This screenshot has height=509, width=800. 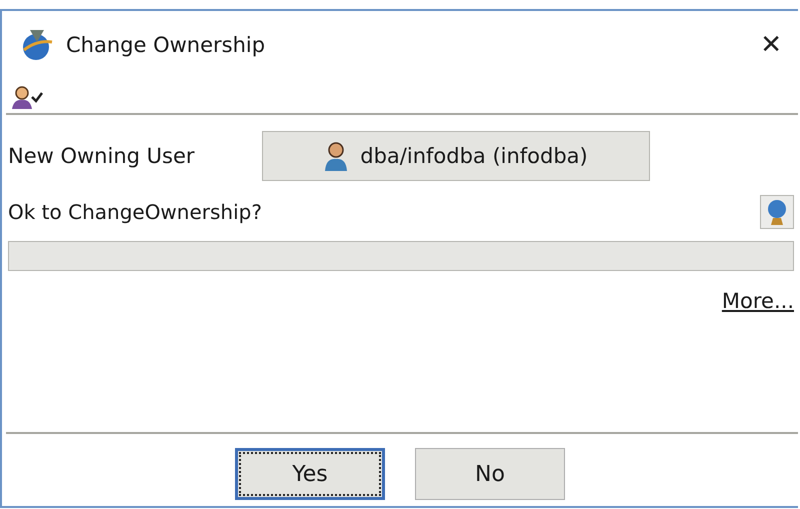 I want to click on dialog-button: No, so click(x=490, y=474).